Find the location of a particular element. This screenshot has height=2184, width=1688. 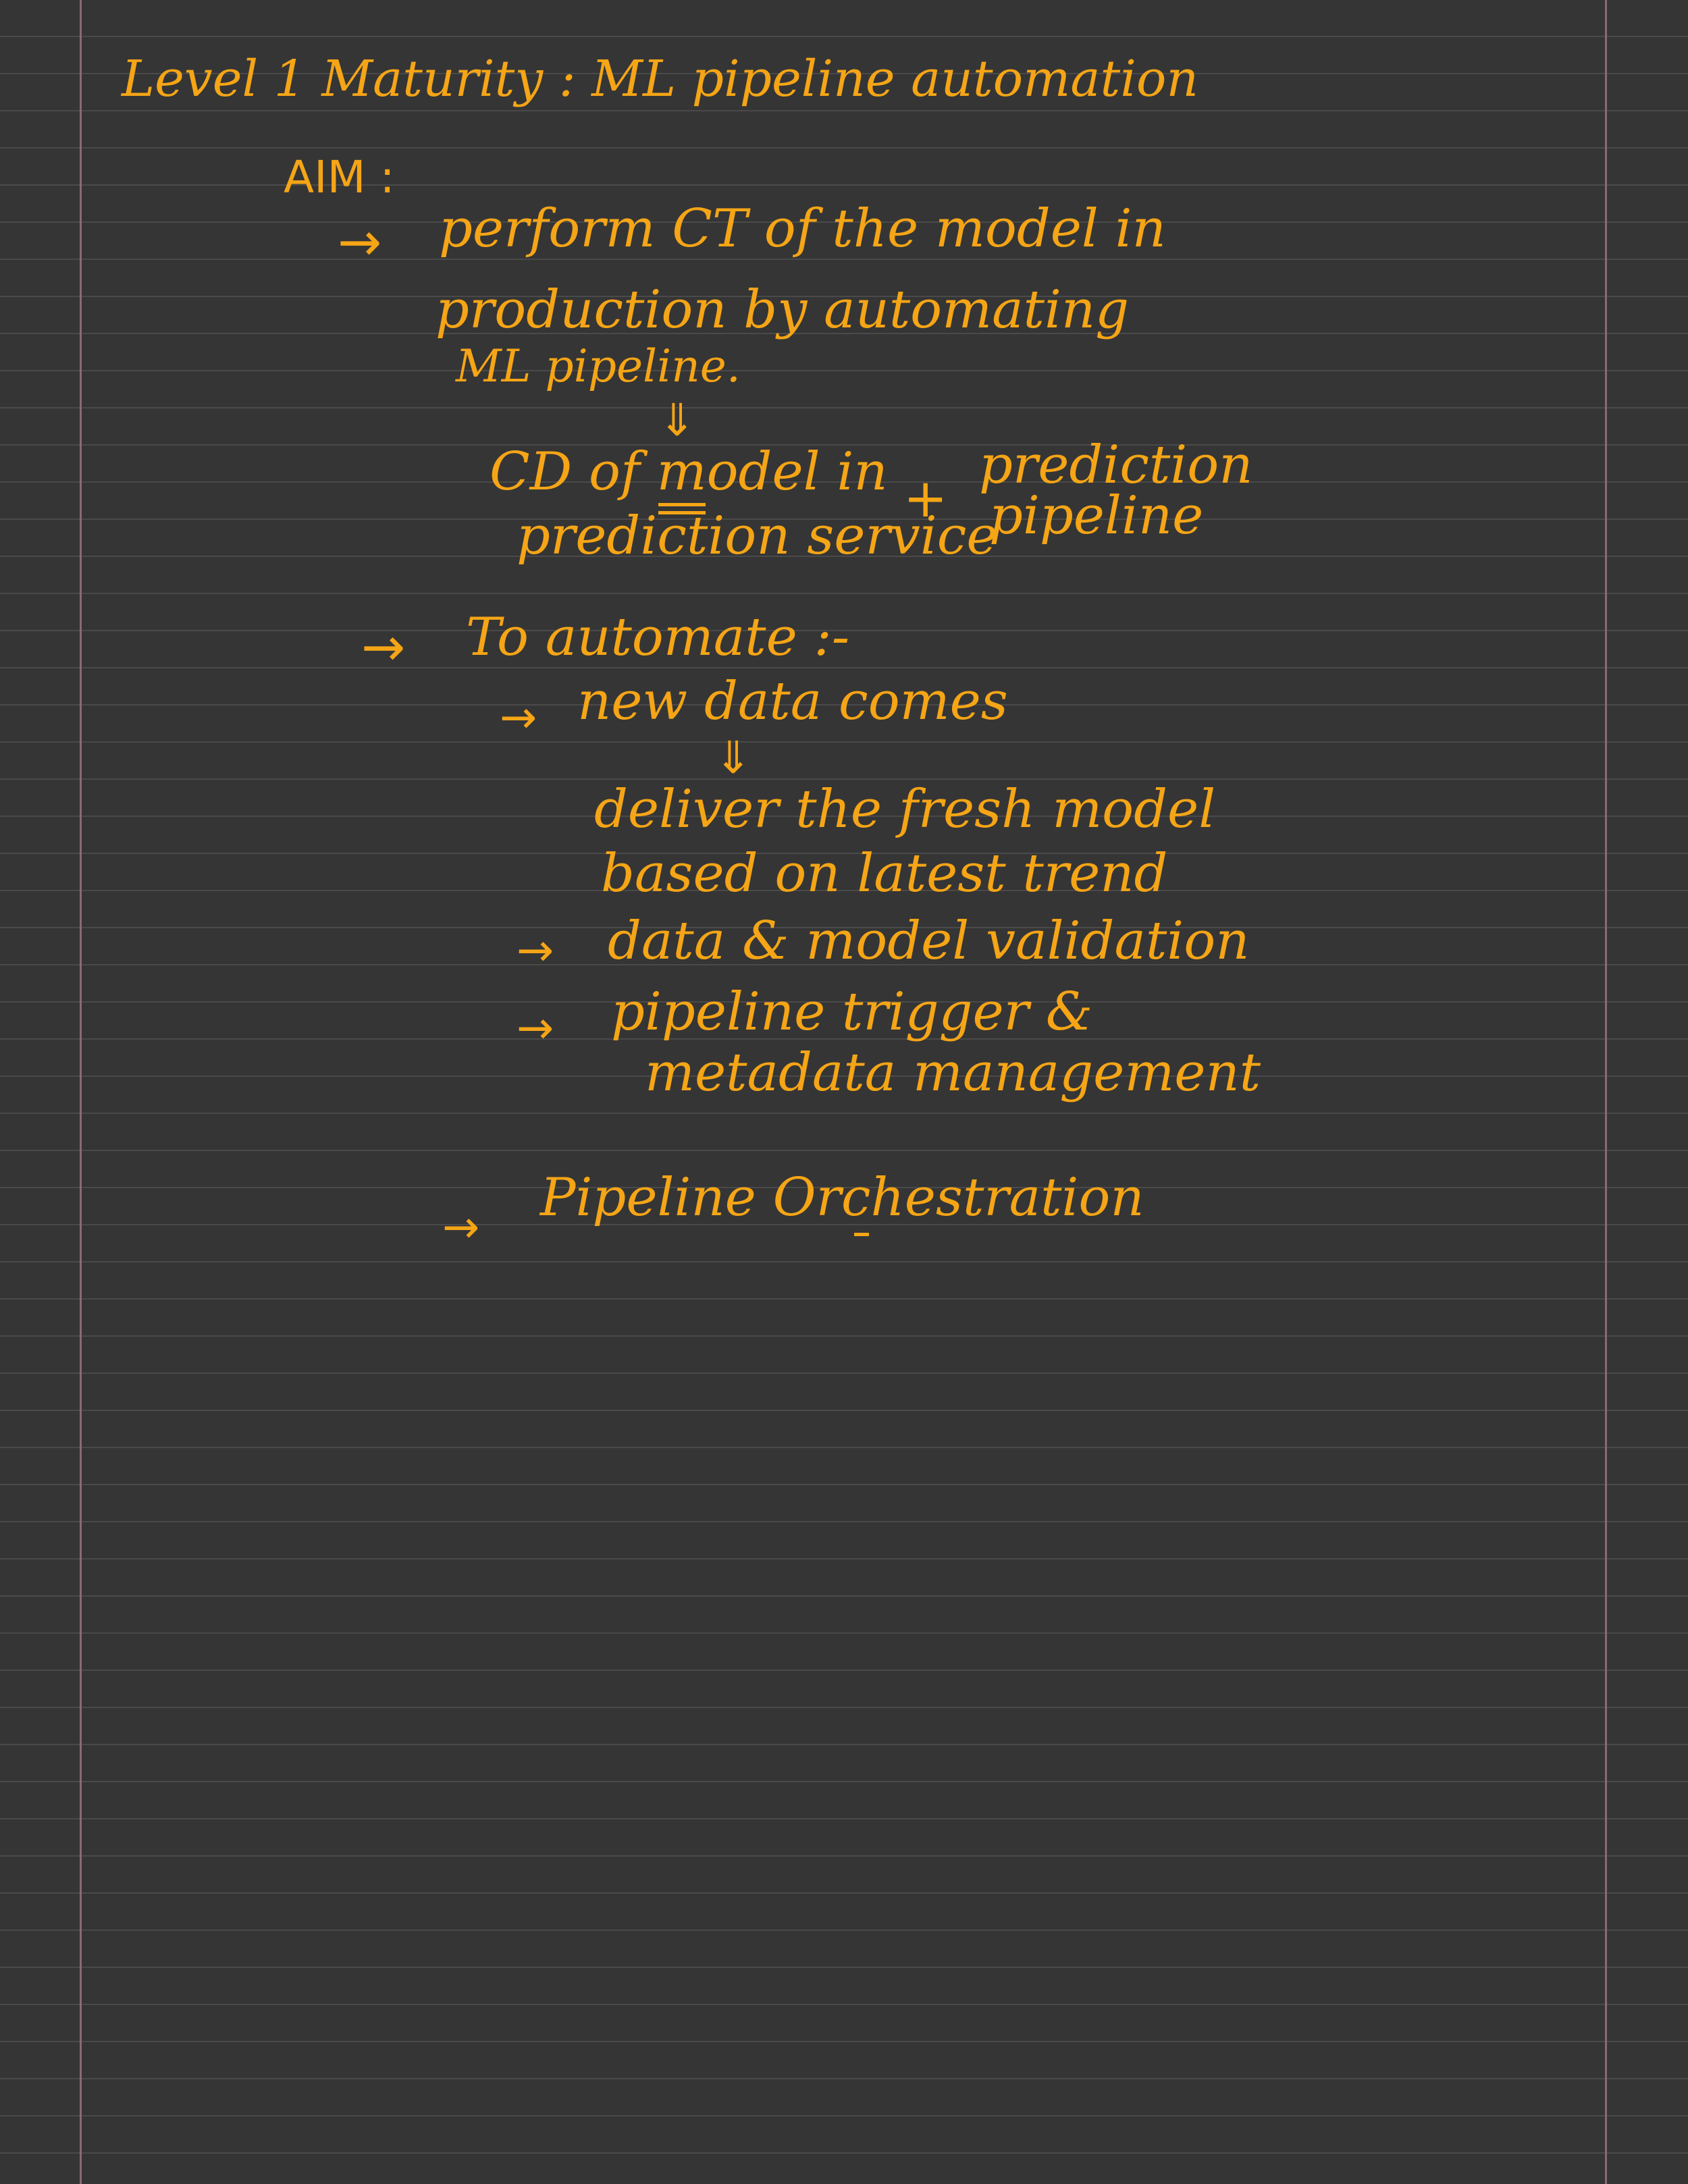

right-arrow-icon: → is located at coordinates (360, 242).